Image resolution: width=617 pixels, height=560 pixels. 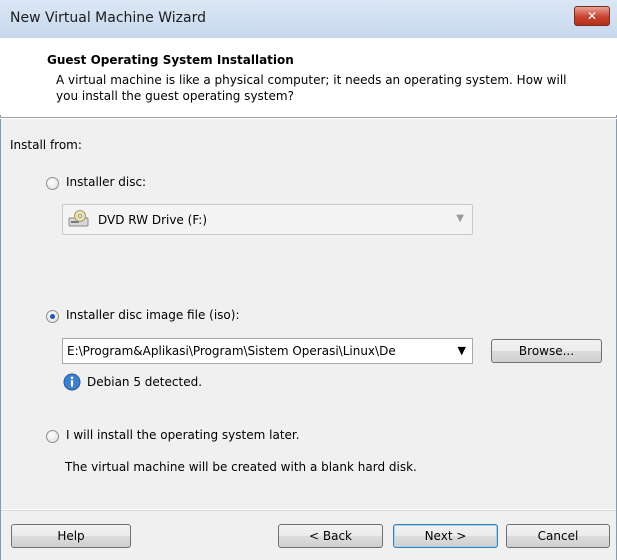 I want to click on installer-disc-label: Installer disc:, so click(x=106, y=182).